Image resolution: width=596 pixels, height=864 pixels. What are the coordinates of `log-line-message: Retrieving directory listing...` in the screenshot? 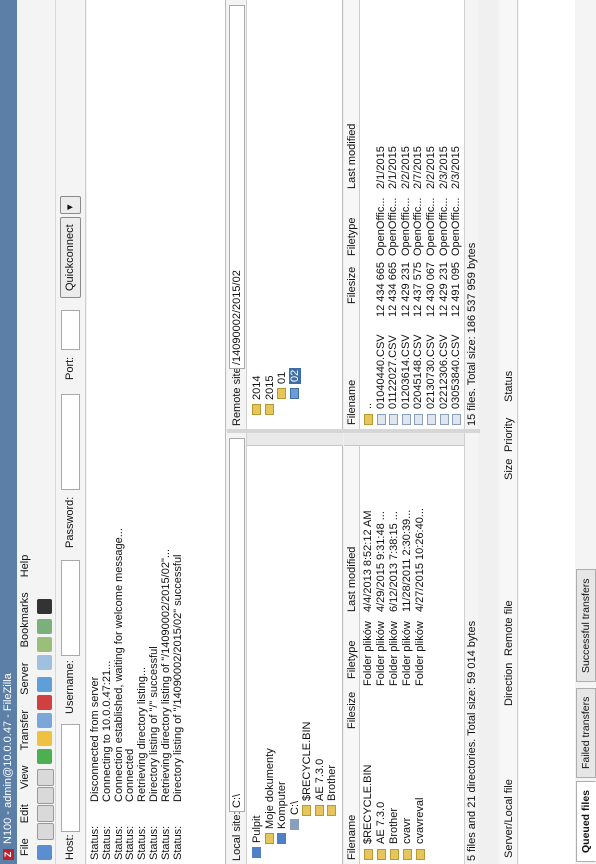 It's located at (142, 734).